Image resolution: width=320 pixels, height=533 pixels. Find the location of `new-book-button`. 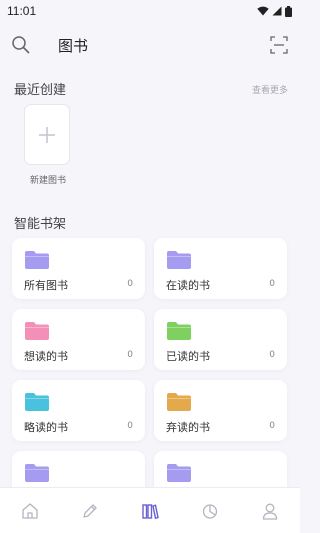

new-book-button is located at coordinates (47, 134).